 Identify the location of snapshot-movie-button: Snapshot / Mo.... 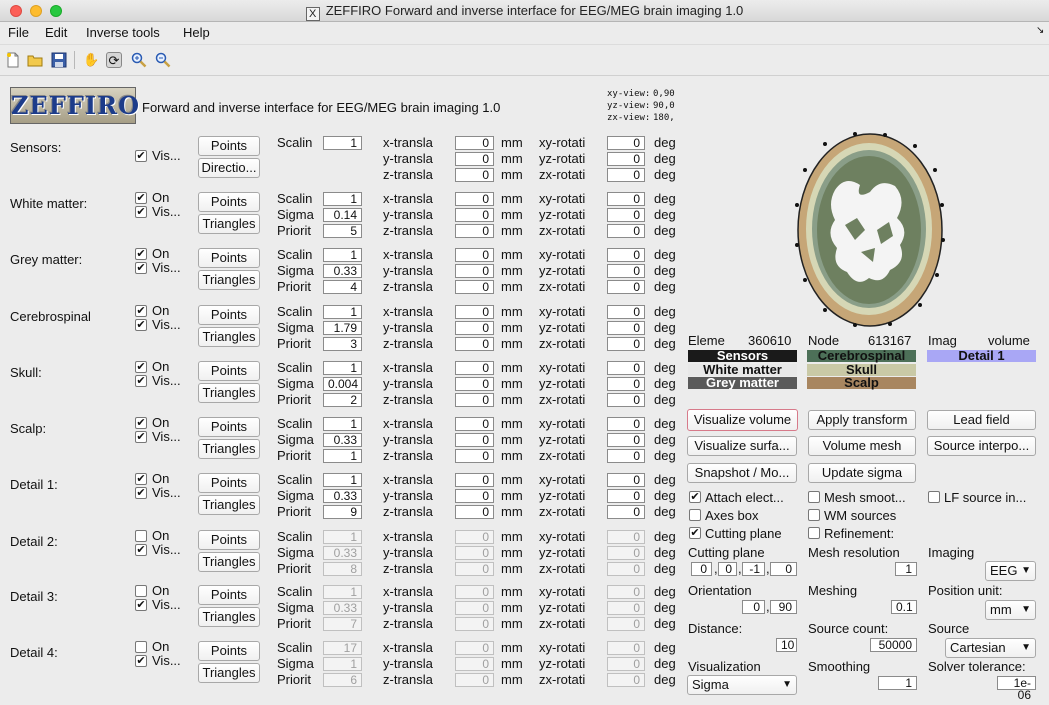
(742, 473).